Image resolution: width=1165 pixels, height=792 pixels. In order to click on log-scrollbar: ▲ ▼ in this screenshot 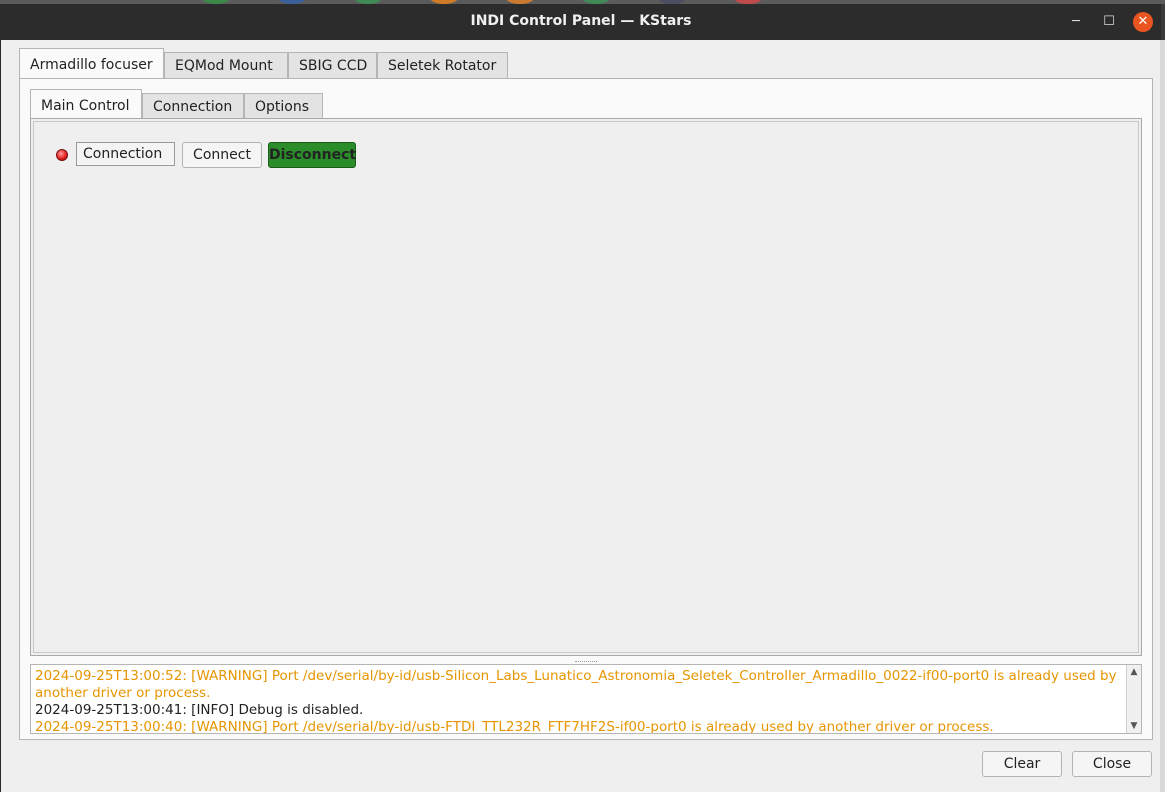, I will do `click(1133, 699)`.